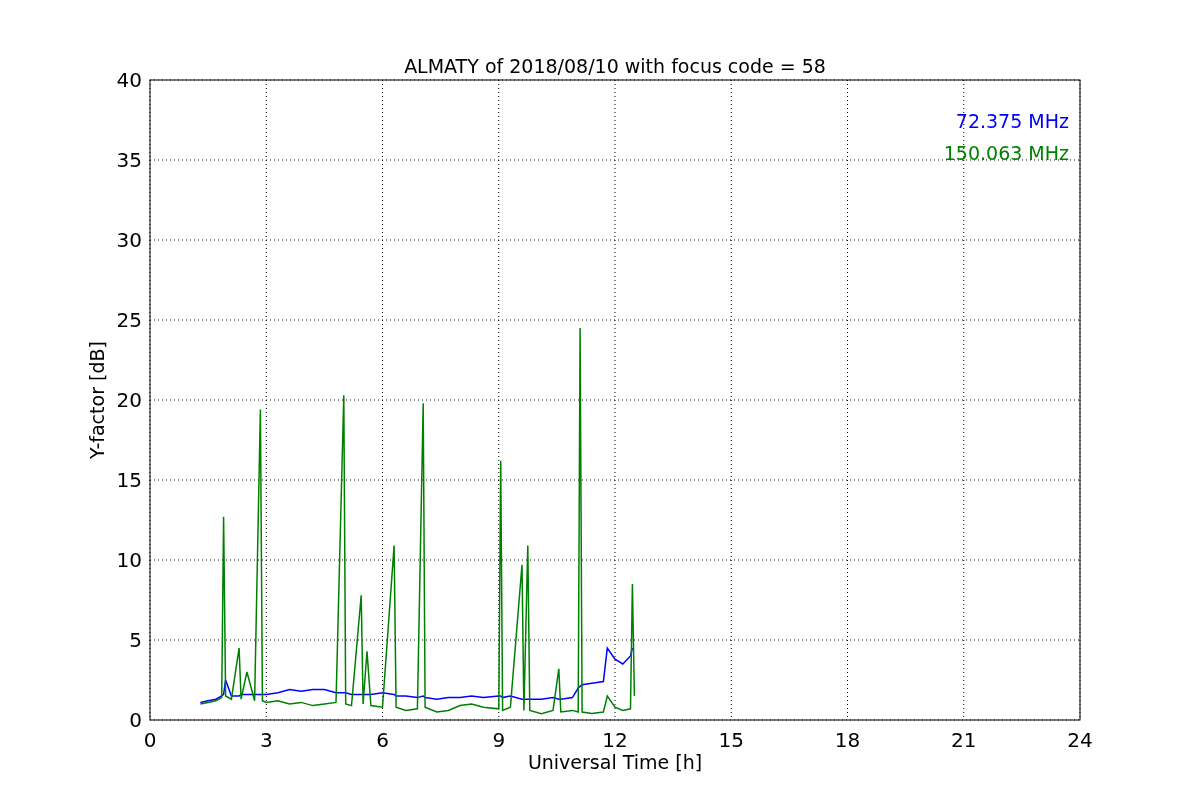  I want to click on legend-label: 72.375 MHz, so click(1012, 121).